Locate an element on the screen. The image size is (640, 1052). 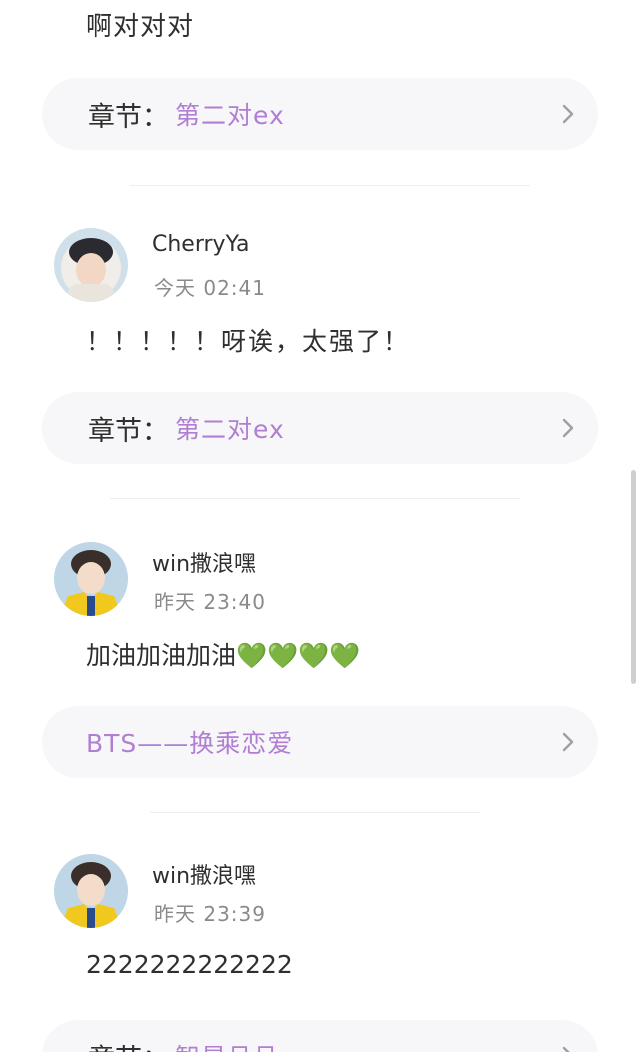
linked-work-title: BTS——换乘恋爱 is located at coordinates (190, 743).